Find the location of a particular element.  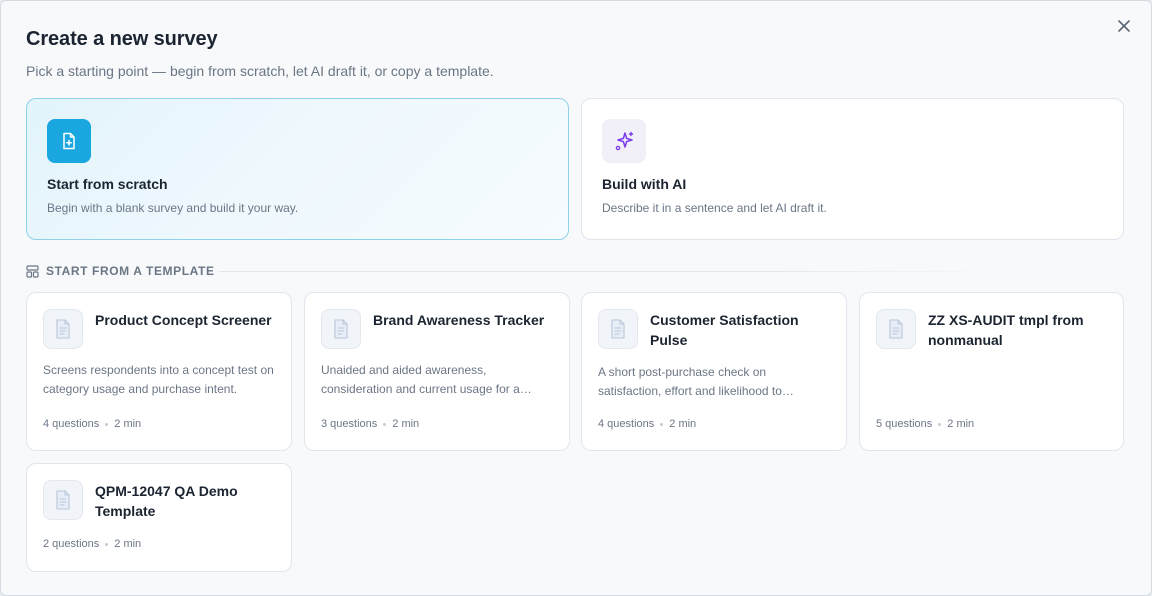

templates-section-heading: START FROM A TEMPLATE is located at coordinates (120, 271).